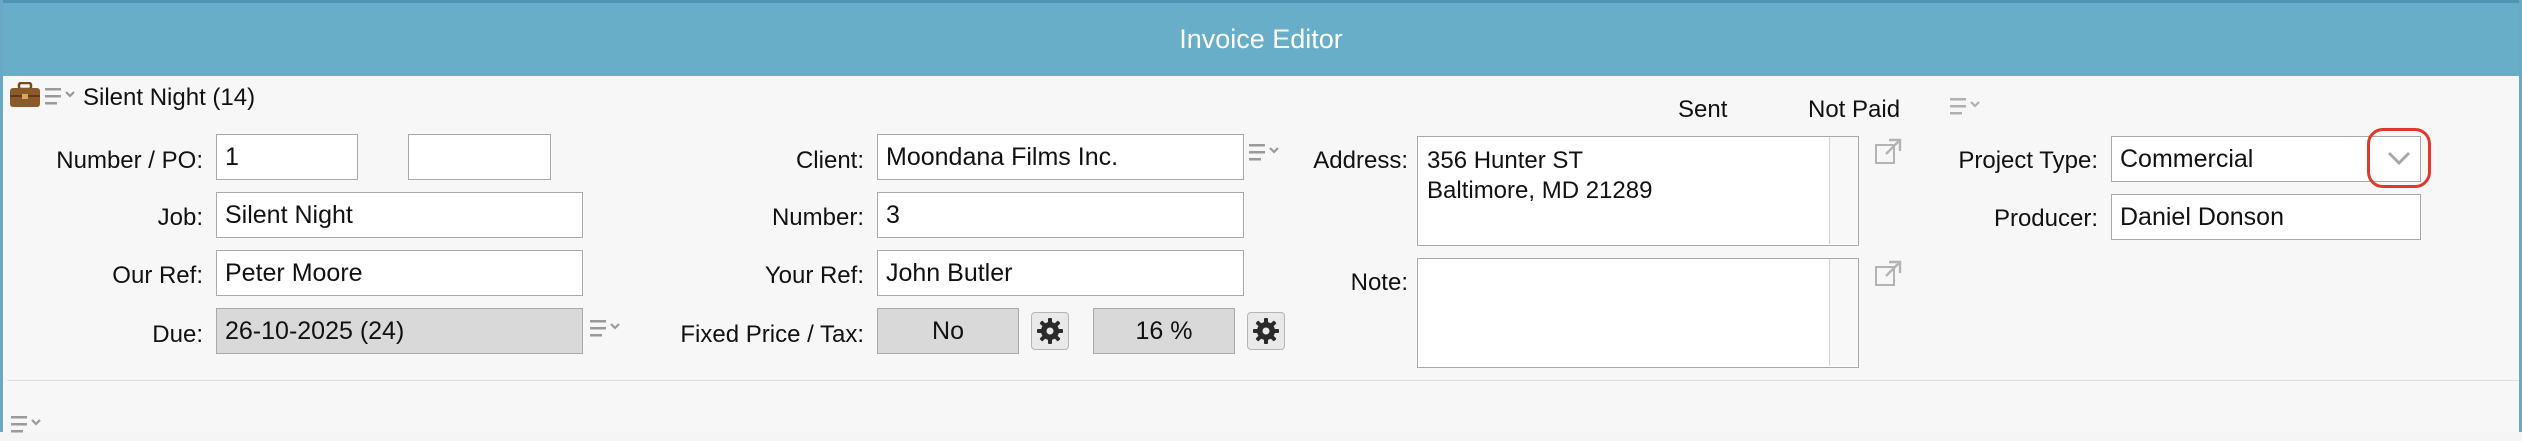 The image size is (2522, 441). I want to click on tax-settings-button, so click(1266, 331).